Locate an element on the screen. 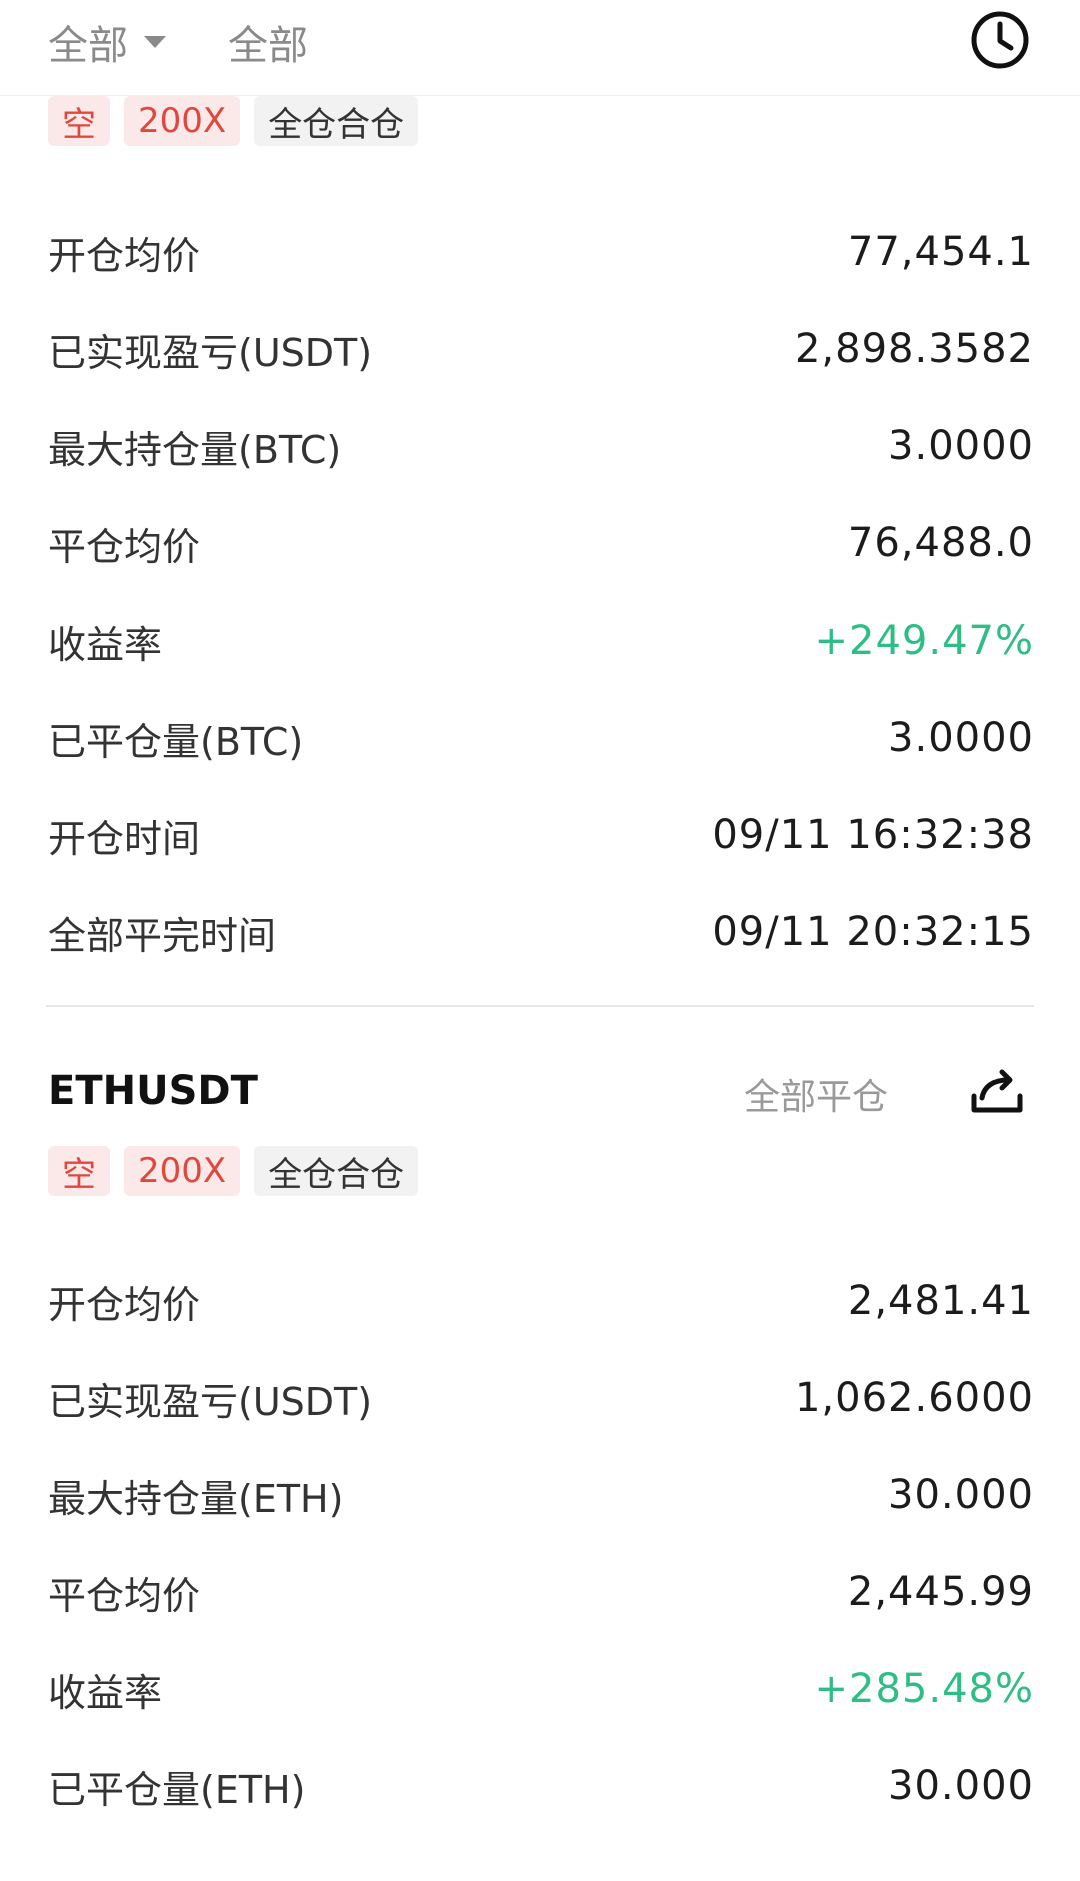 This screenshot has width=1080, height=1881. field-row: 收益率 +285.48% is located at coordinates (541, 1689).